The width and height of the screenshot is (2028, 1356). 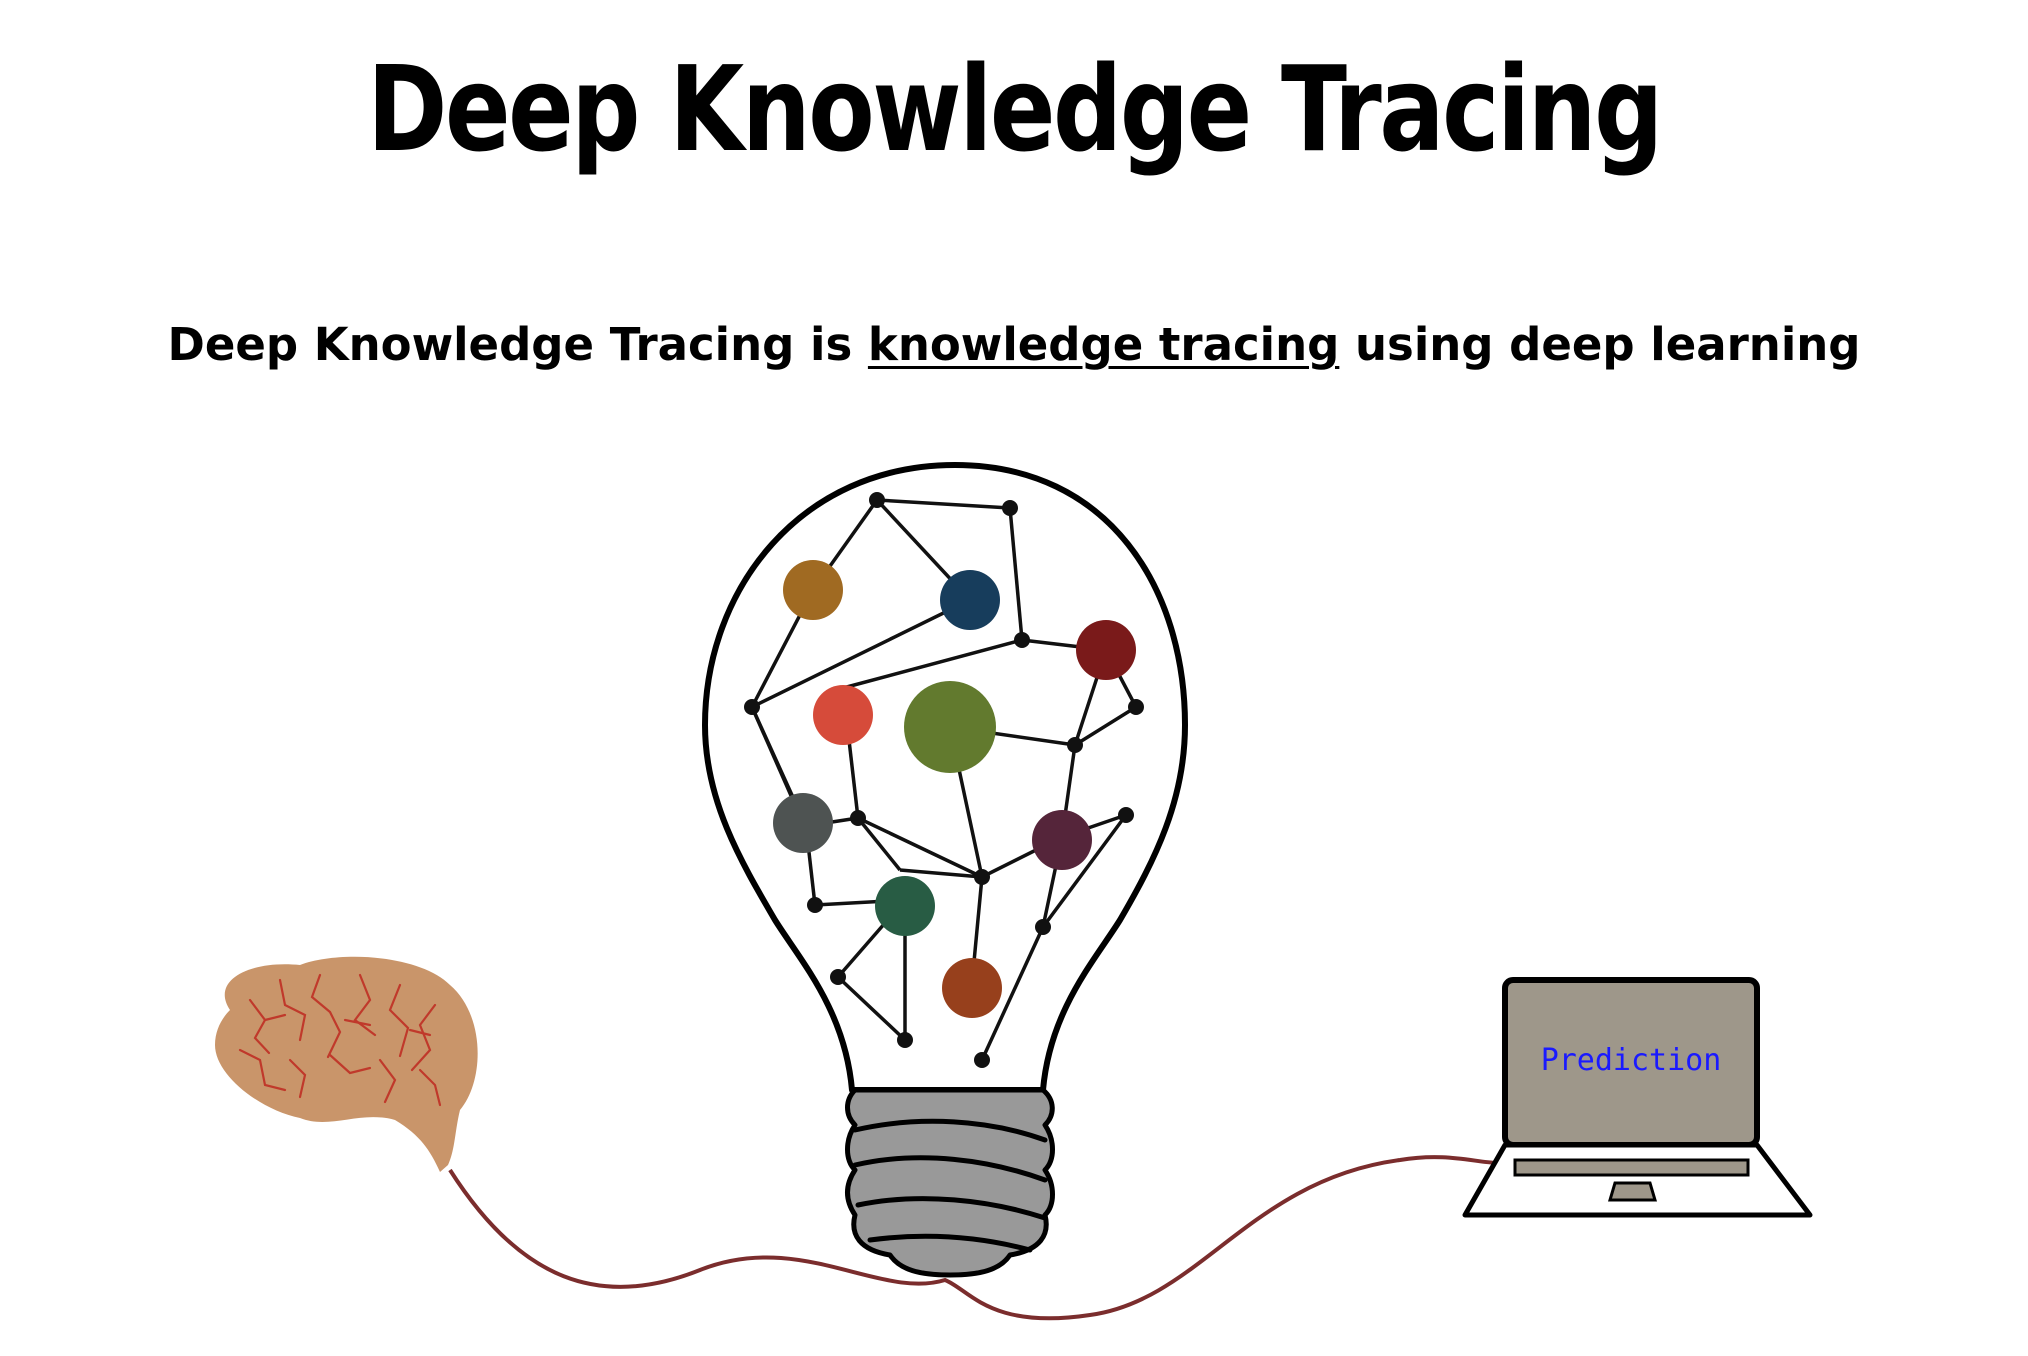 What do you see at coordinates (1631, 1060) in the screenshot?
I see `laptop-screen-text: Prediction` at bounding box center [1631, 1060].